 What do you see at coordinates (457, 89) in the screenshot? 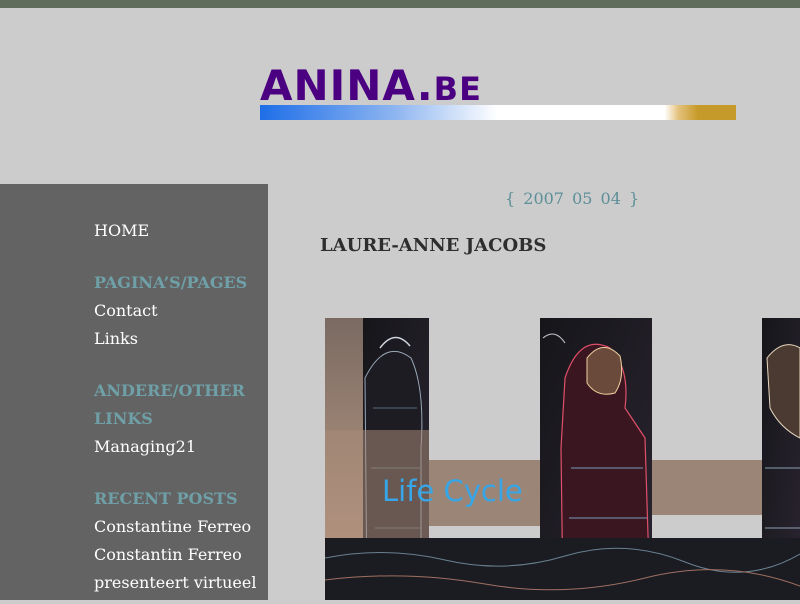
I see `logo-suffix: BE` at bounding box center [457, 89].